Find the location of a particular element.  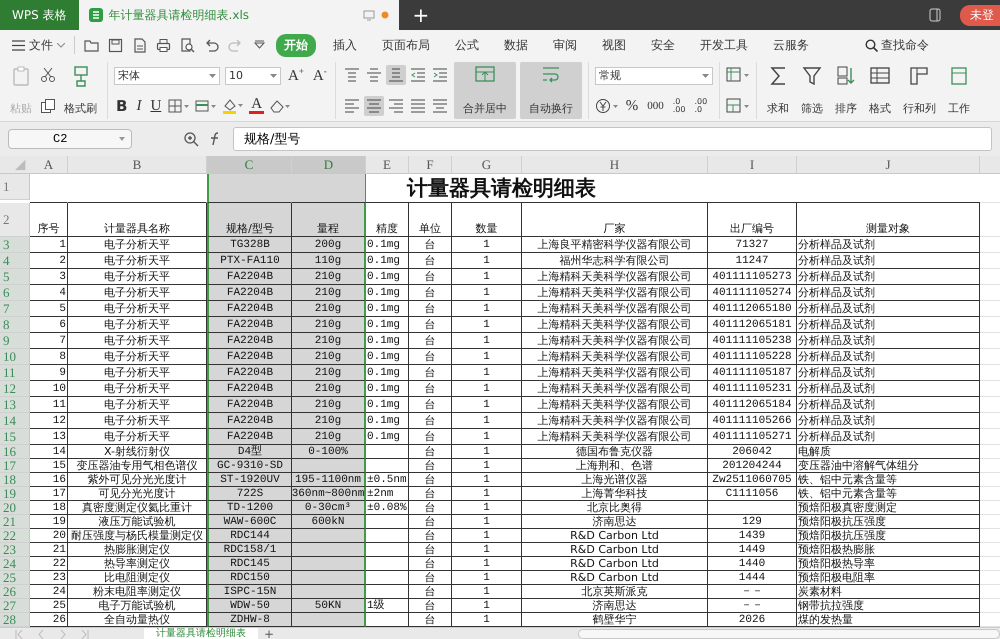

folder-icon is located at coordinates (91, 45).